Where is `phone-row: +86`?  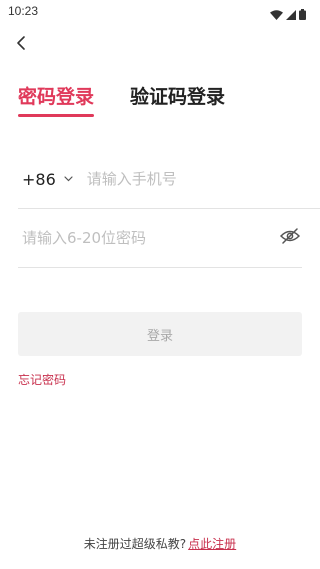
phone-row: +86 is located at coordinates (169, 179).